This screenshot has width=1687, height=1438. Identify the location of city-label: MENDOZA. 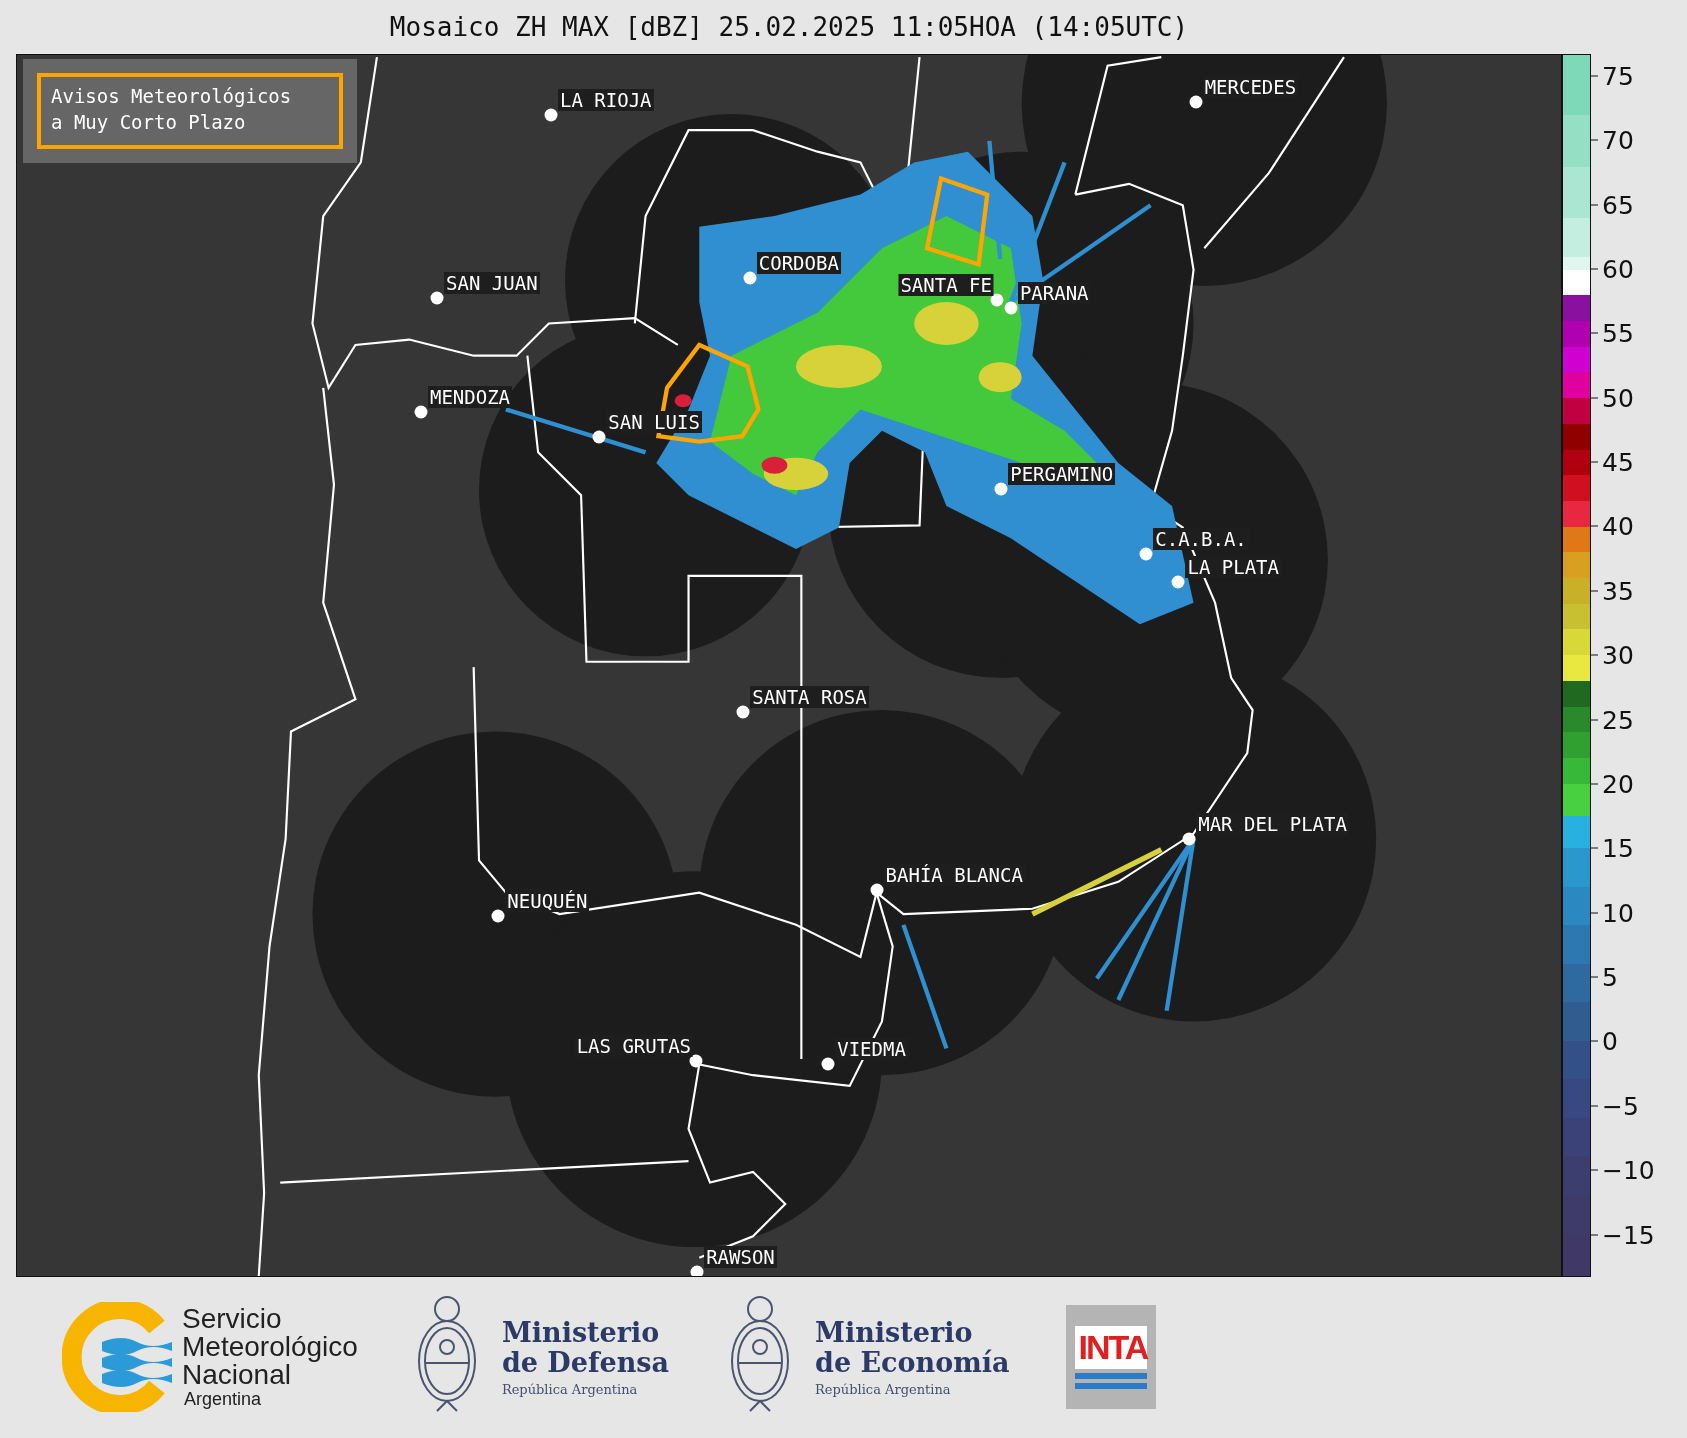
(470, 396).